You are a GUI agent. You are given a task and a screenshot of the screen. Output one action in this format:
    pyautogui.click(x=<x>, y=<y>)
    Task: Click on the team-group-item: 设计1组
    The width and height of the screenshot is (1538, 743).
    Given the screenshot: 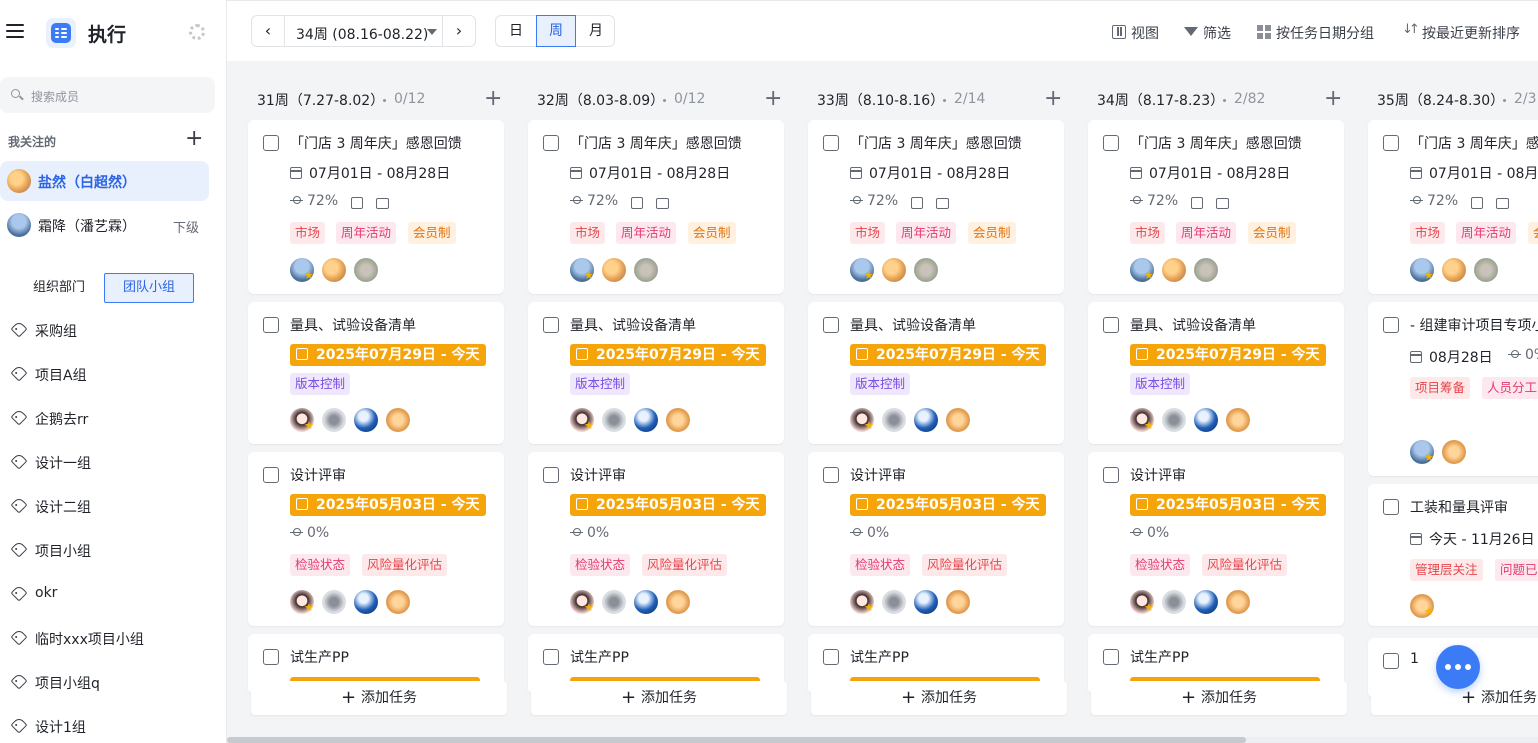 What is the action you would take?
    pyautogui.click(x=110, y=726)
    